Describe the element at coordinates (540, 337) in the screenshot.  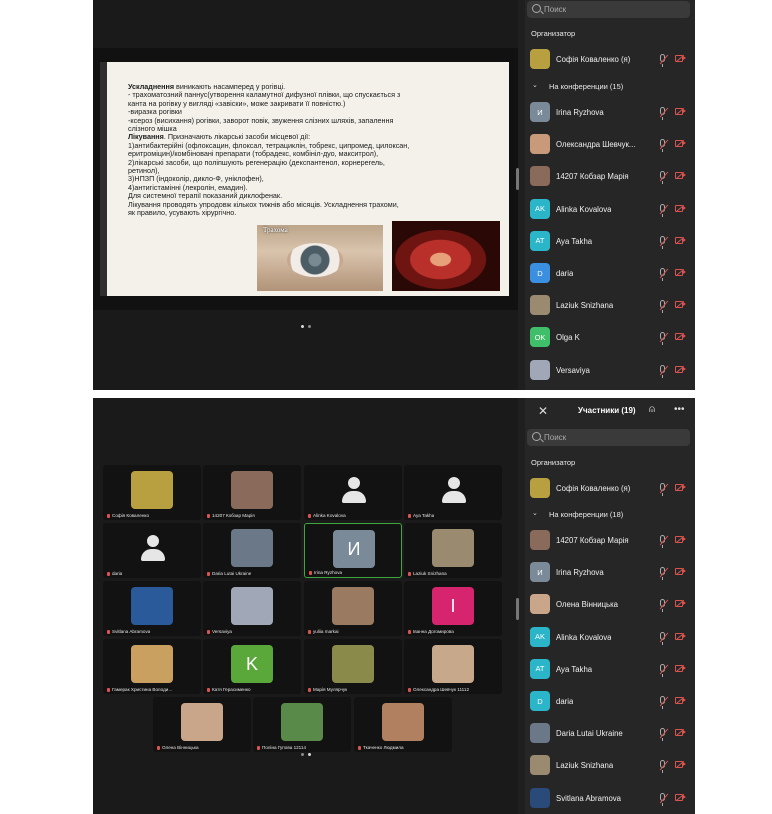
I see `avatar: OK` at that location.